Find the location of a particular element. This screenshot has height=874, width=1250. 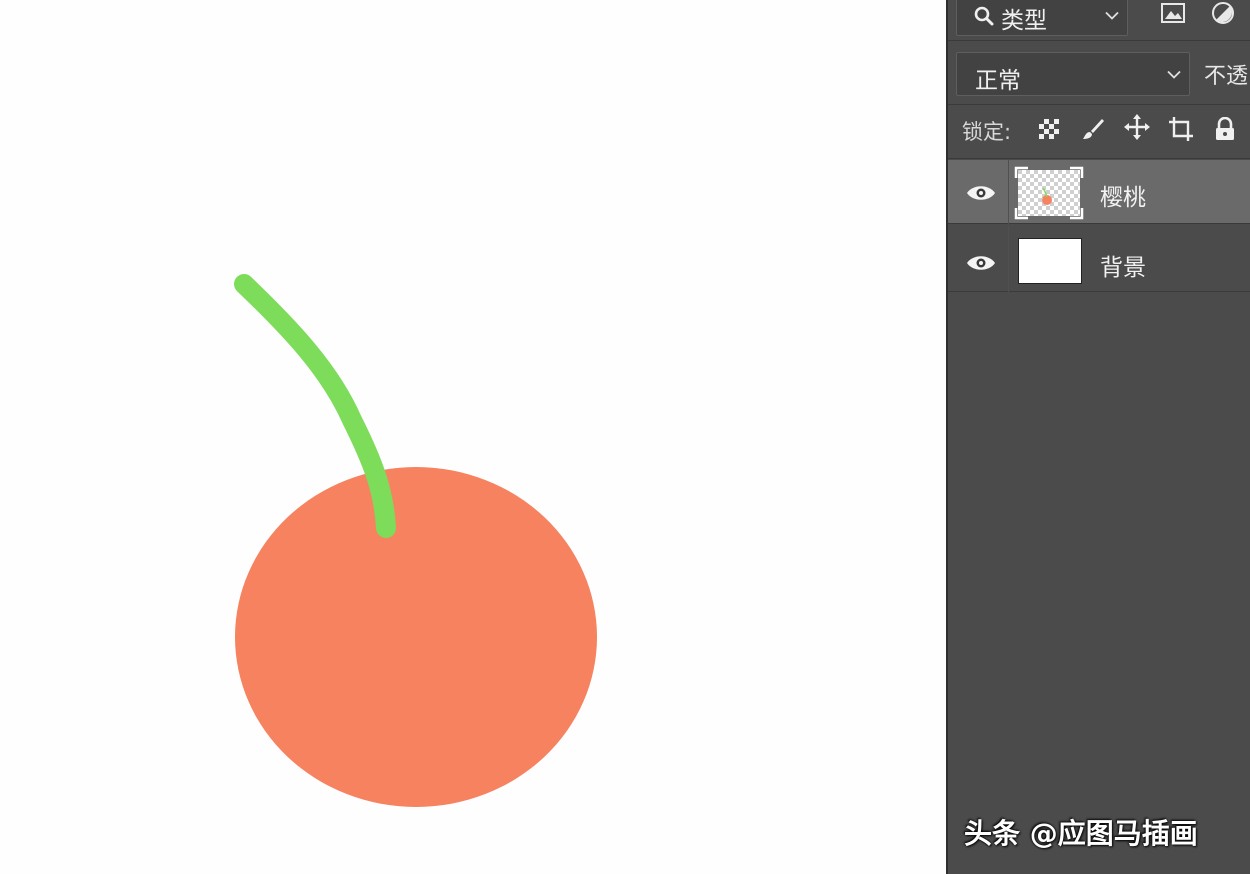

blend-mode-dropdown: 正常 is located at coordinates (1073, 74).